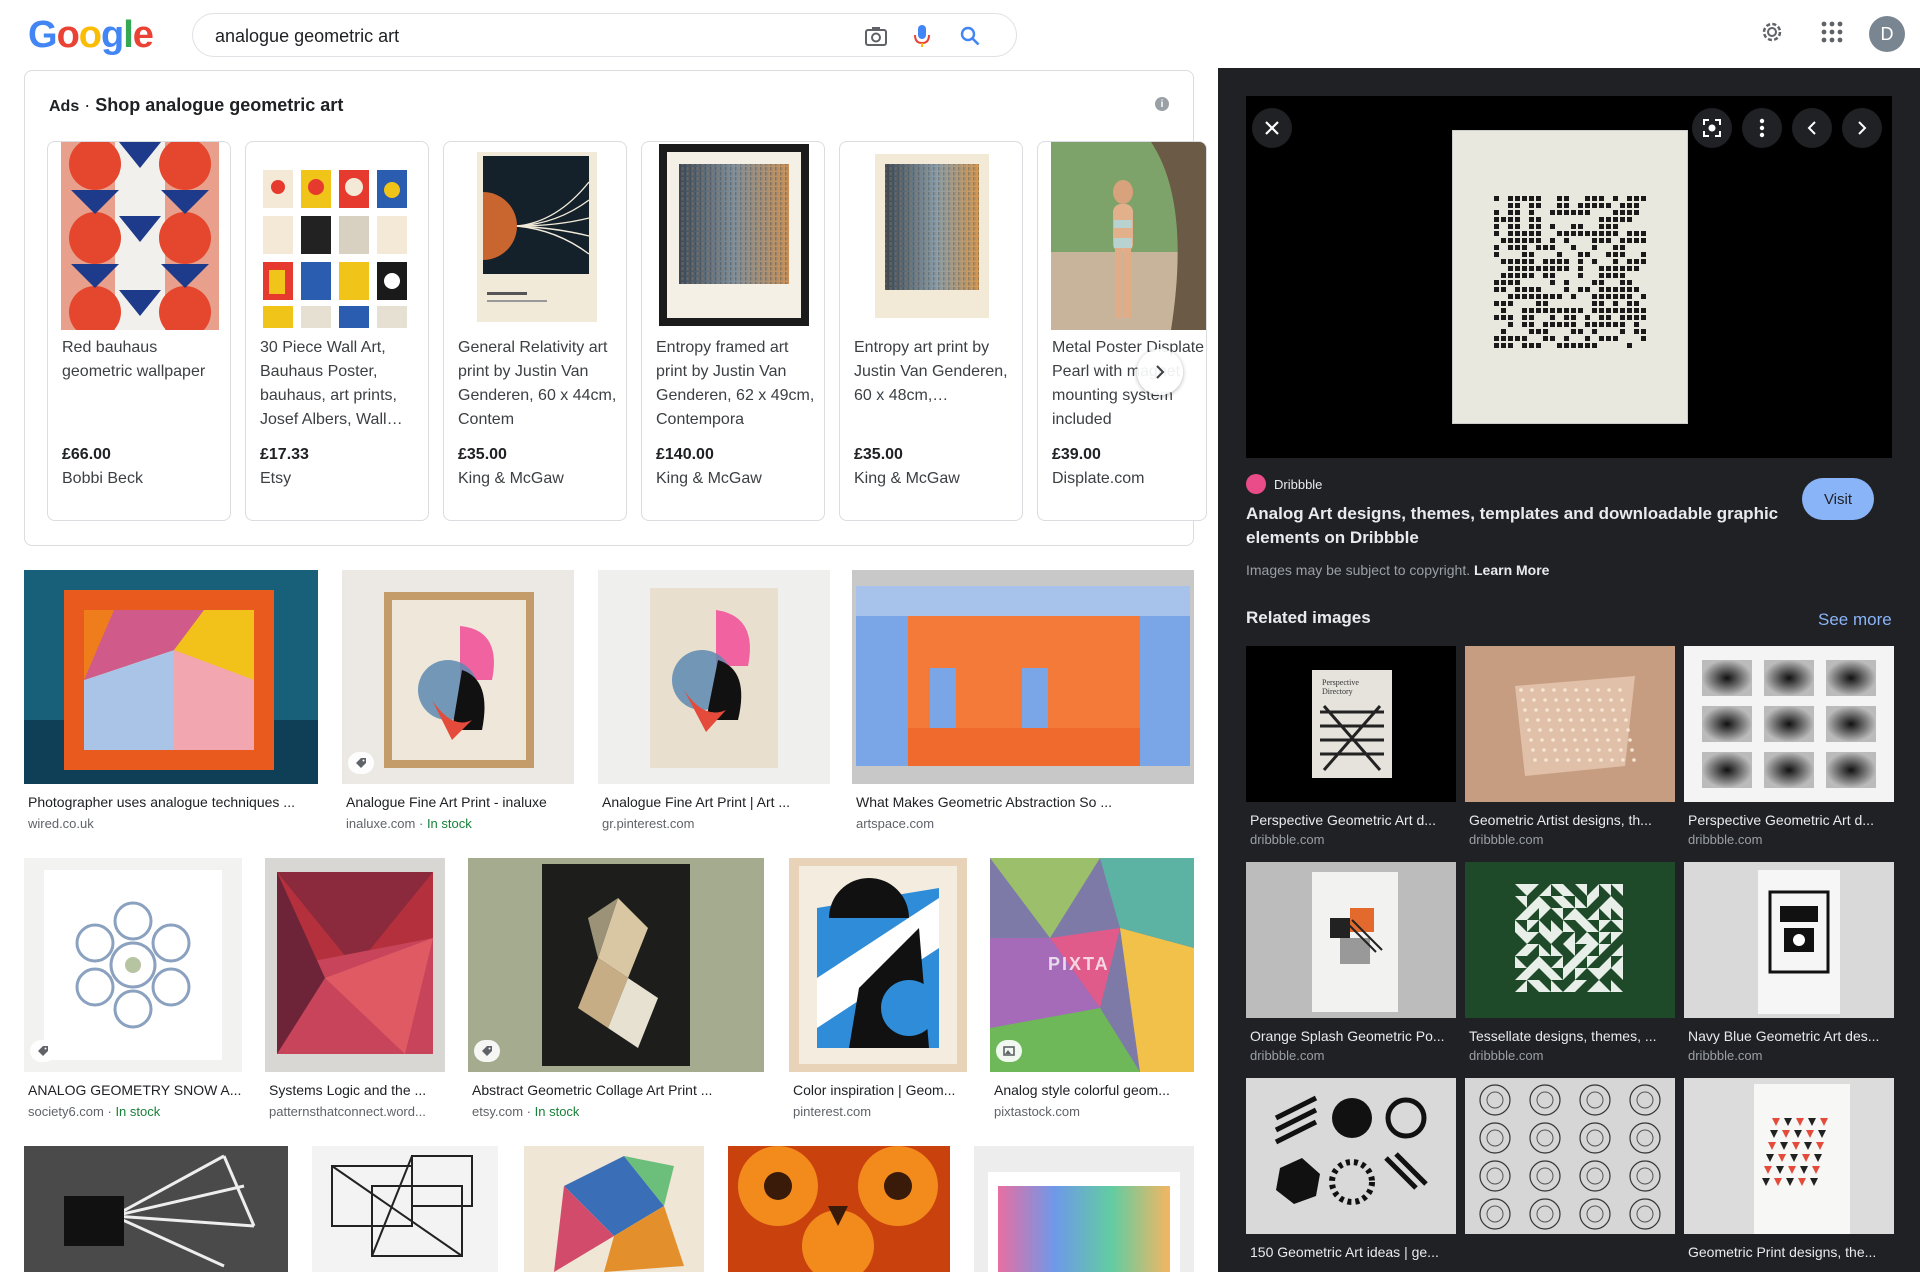 Image resolution: width=1920 pixels, height=1272 pixels. I want to click on next-image-button, so click(1862, 128).